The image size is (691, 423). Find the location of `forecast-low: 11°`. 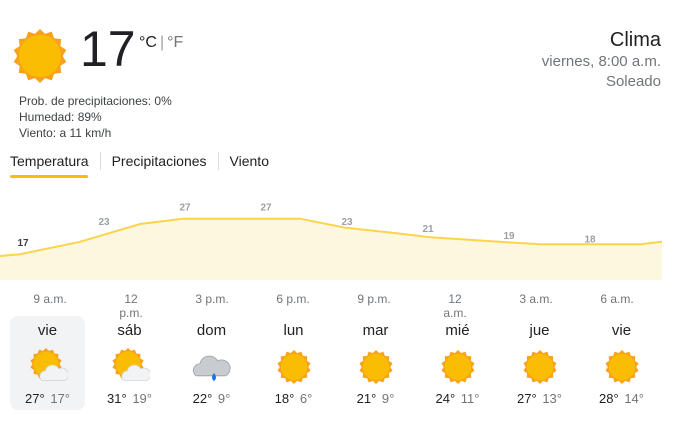

forecast-low: 11° is located at coordinates (470, 398).